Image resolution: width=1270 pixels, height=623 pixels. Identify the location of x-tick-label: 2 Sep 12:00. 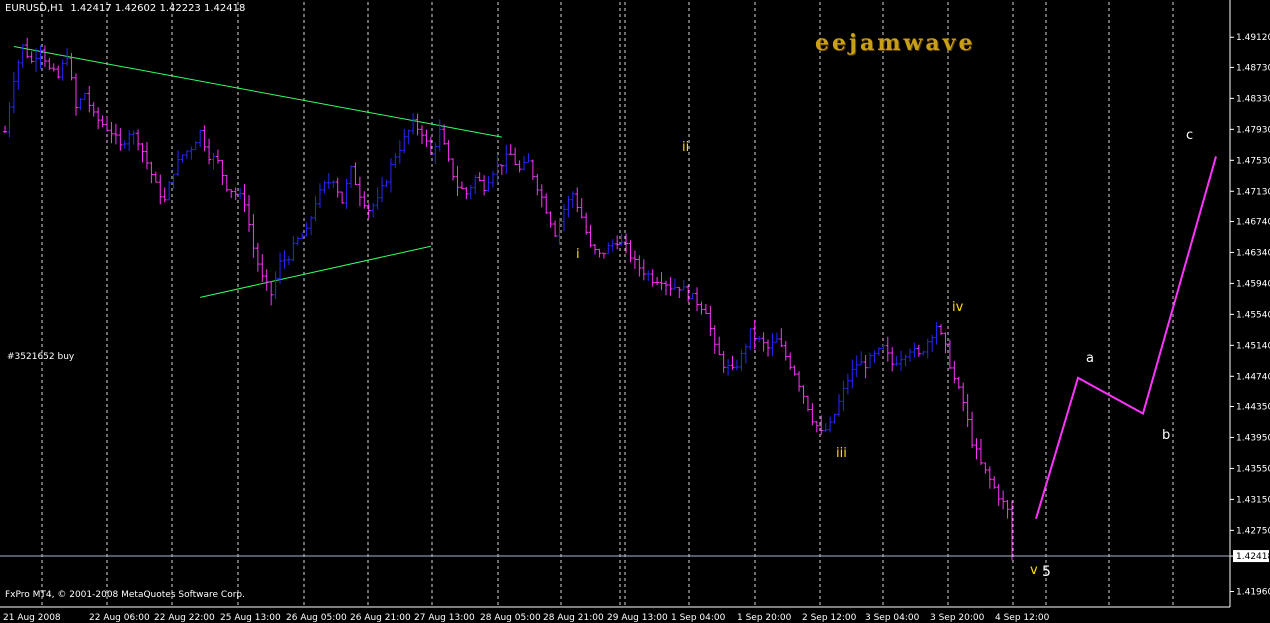
(829, 618).